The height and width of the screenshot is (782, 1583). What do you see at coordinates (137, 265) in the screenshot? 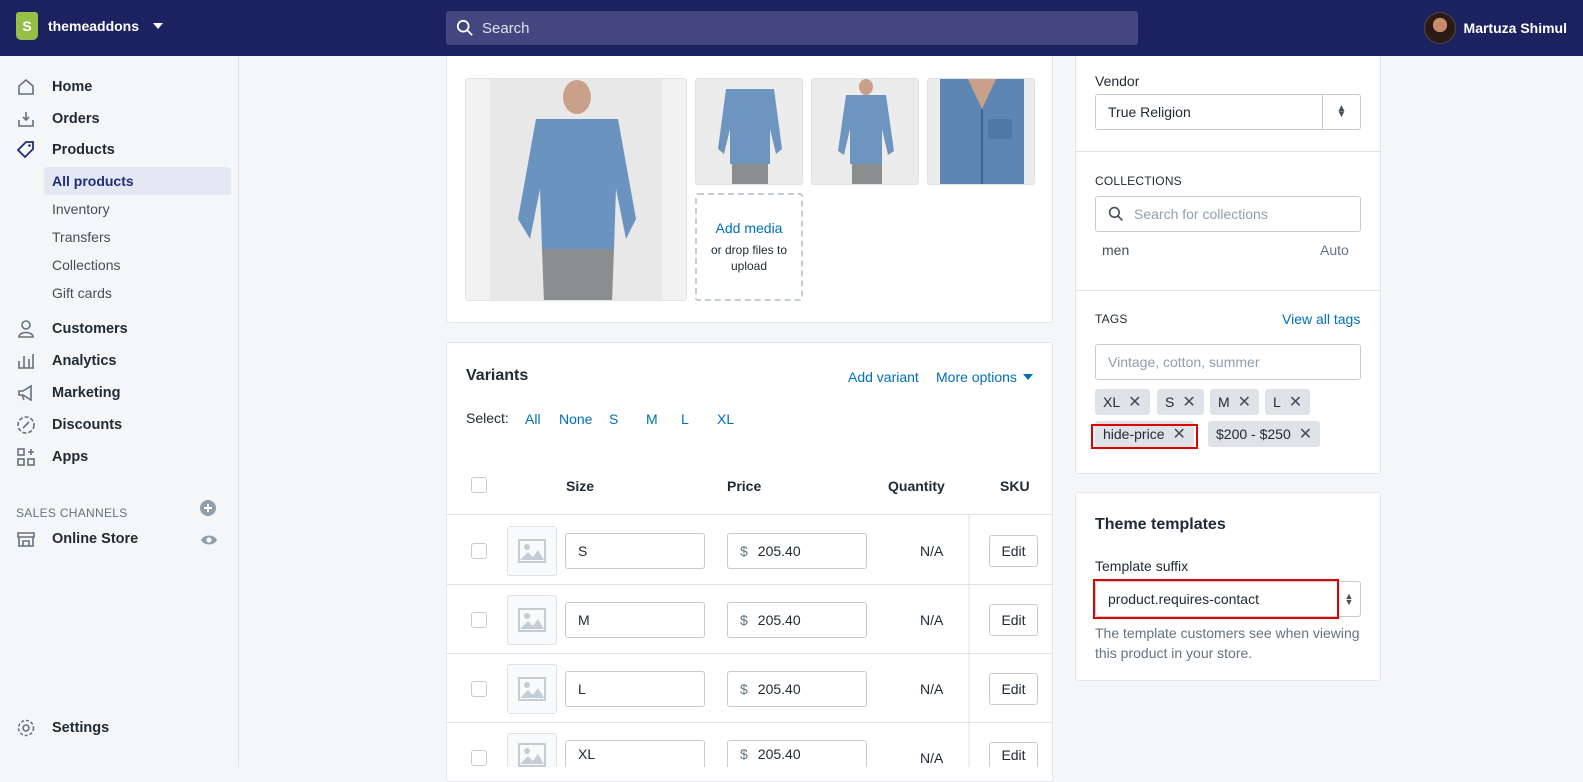
I see `sidebar-item-collections: Collections` at bounding box center [137, 265].